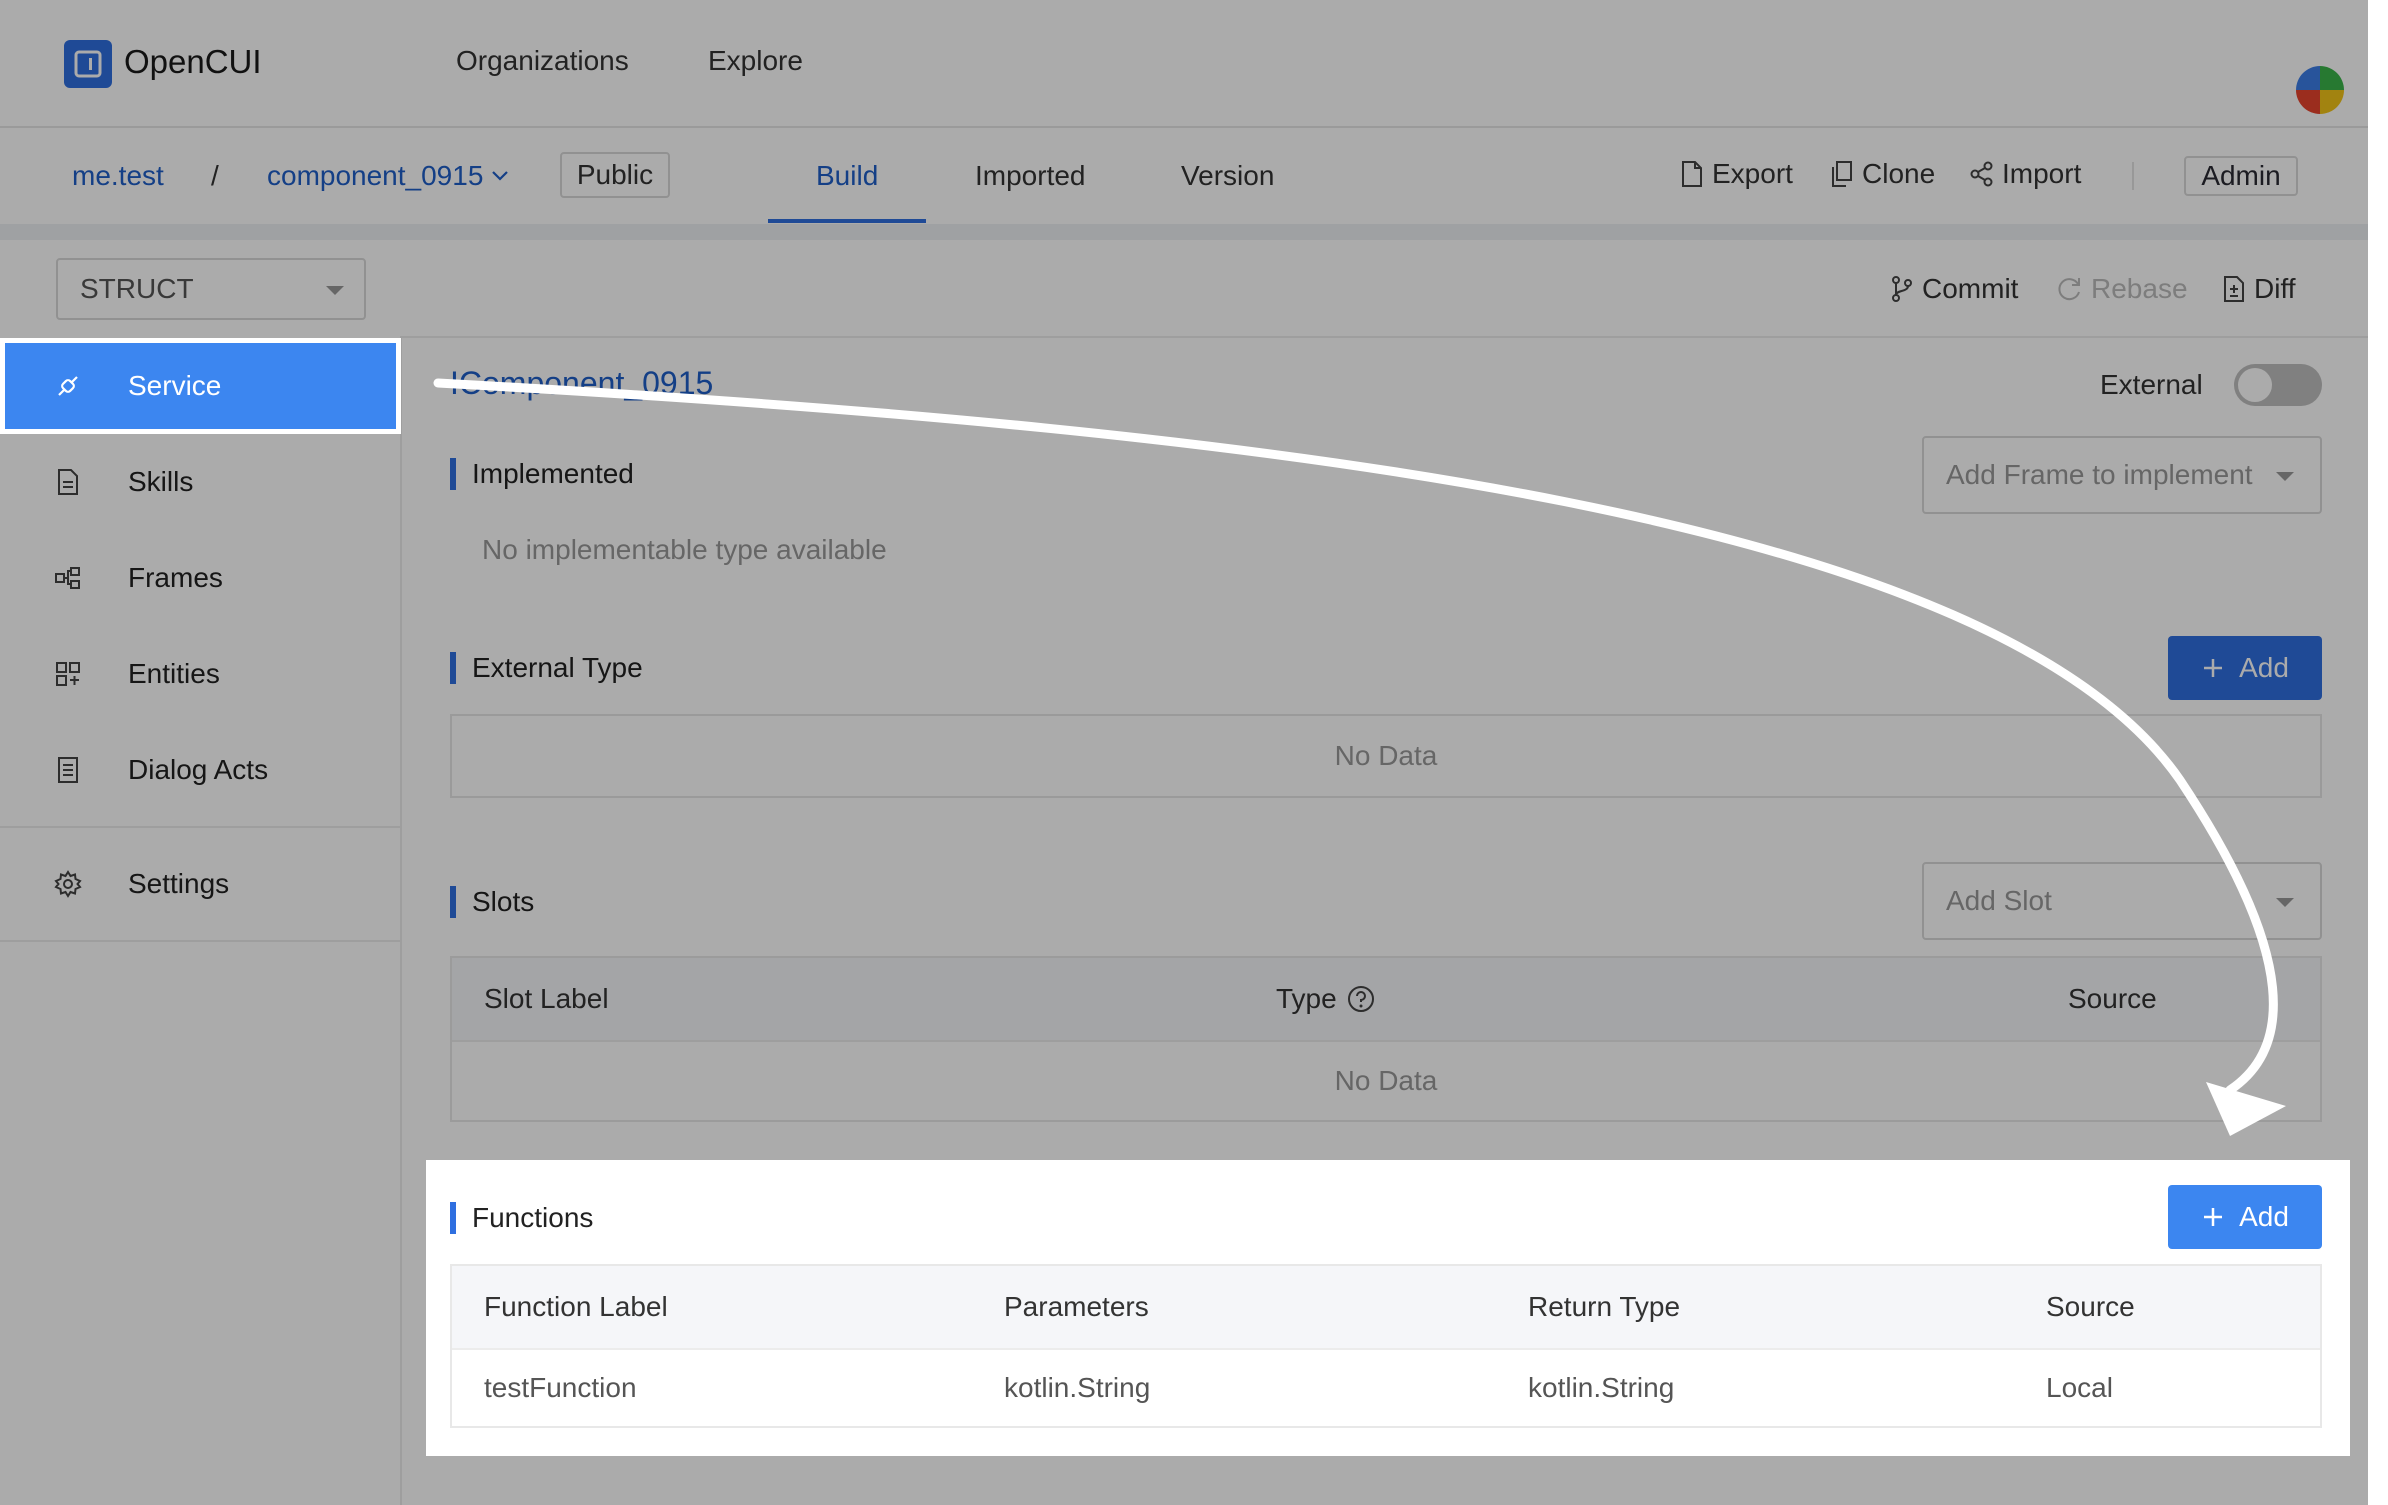 The image size is (2388, 1505). What do you see at coordinates (2079, 1387) in the screenshot?
I see `source-cell: Local` at bounding box center [2079, 1387].